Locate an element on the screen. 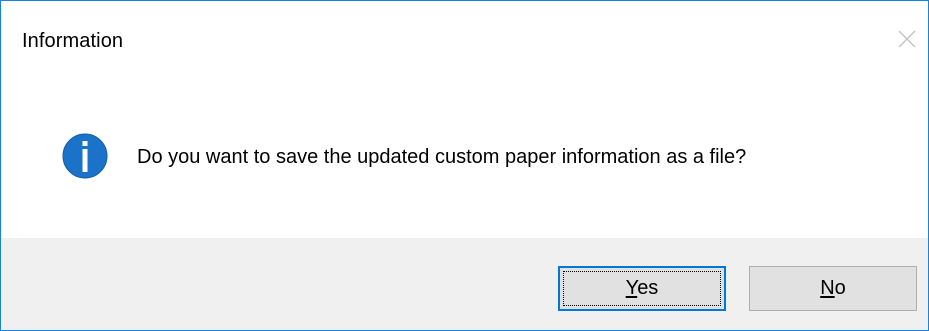 This screenshot has height=331, width=929. yes-button-label: Yes is located at coordinates (642, 288).